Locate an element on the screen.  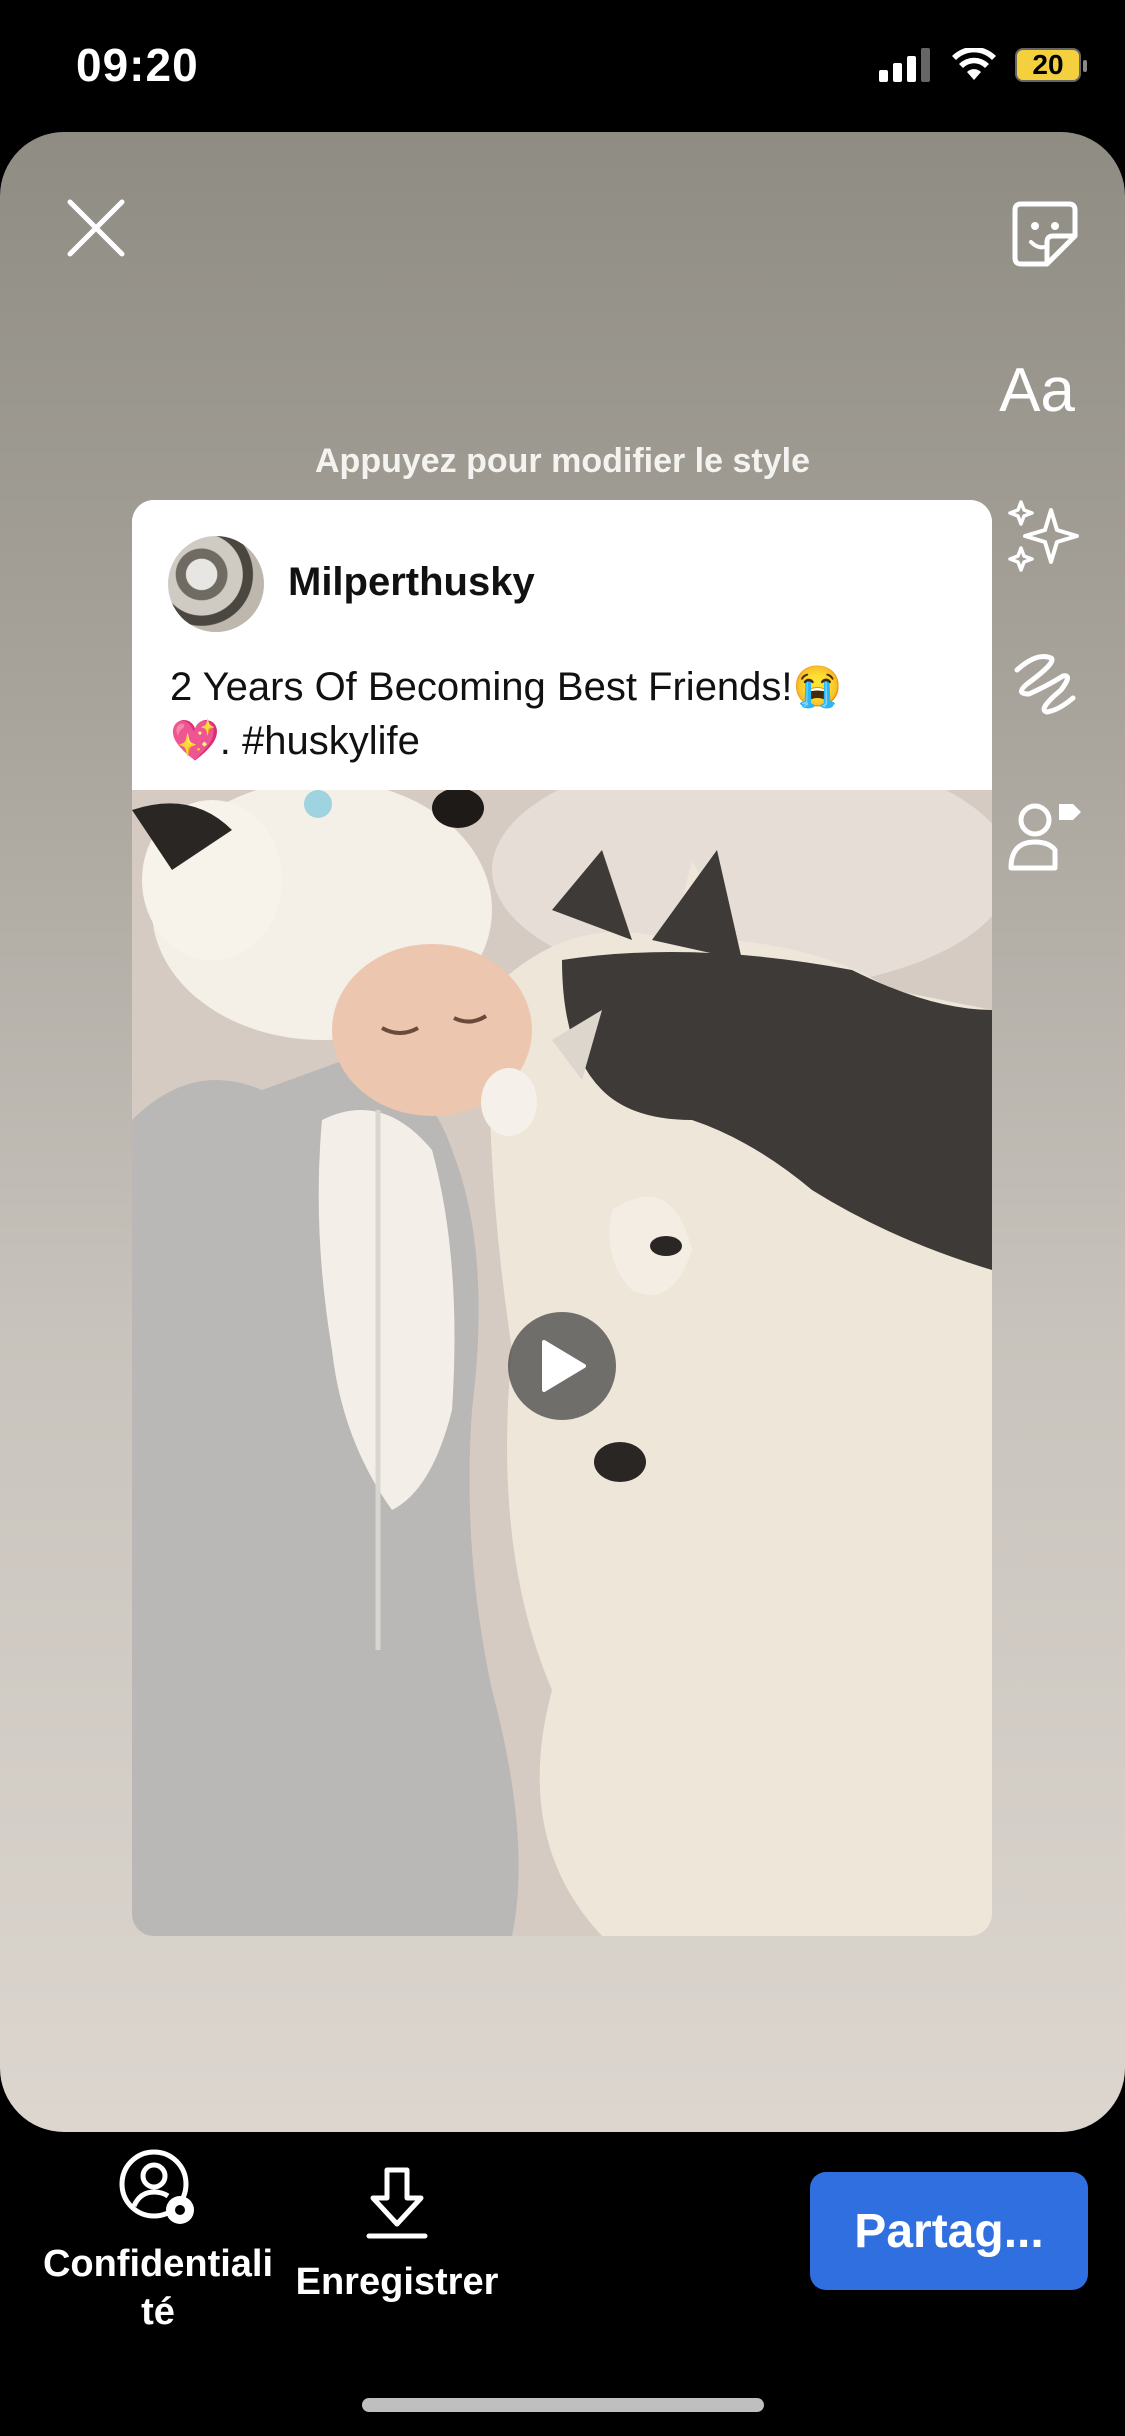
caption-line-1: 2 Years Of Becoming Best Friends!😭 is located at coordinates (506, 687).